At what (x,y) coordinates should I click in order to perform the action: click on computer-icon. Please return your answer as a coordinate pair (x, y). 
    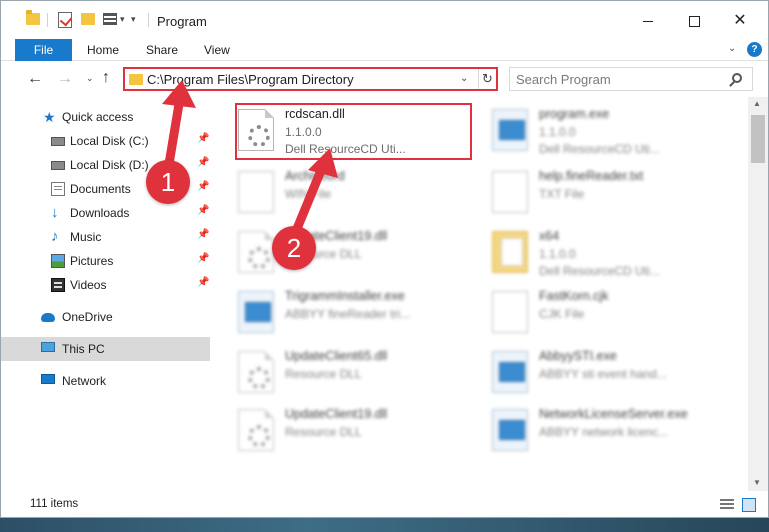
    Looking at the image, I should click on (48, 347).